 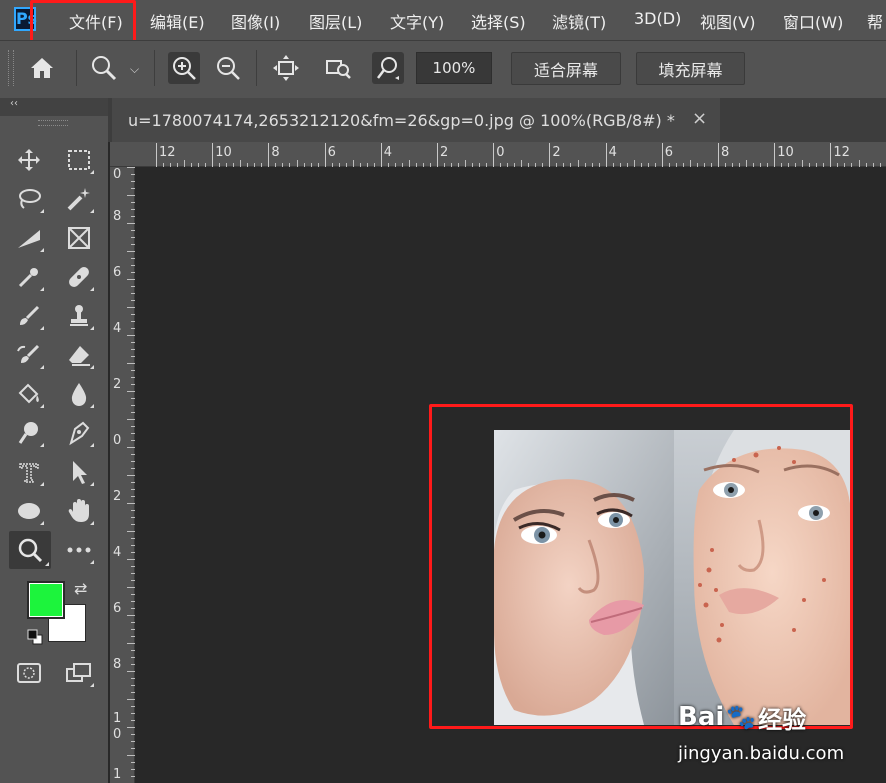 I want to click on menu-select: 选择(S), so click(x=498, y=21).